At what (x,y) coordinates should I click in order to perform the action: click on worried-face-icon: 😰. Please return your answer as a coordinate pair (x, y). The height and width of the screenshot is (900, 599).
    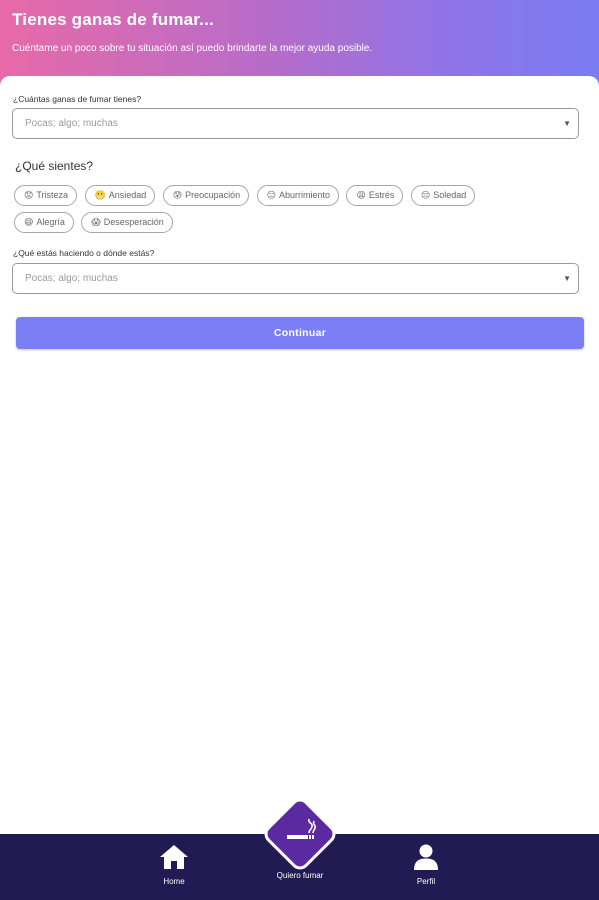
    Looking at the image, I should click on (177, 195).